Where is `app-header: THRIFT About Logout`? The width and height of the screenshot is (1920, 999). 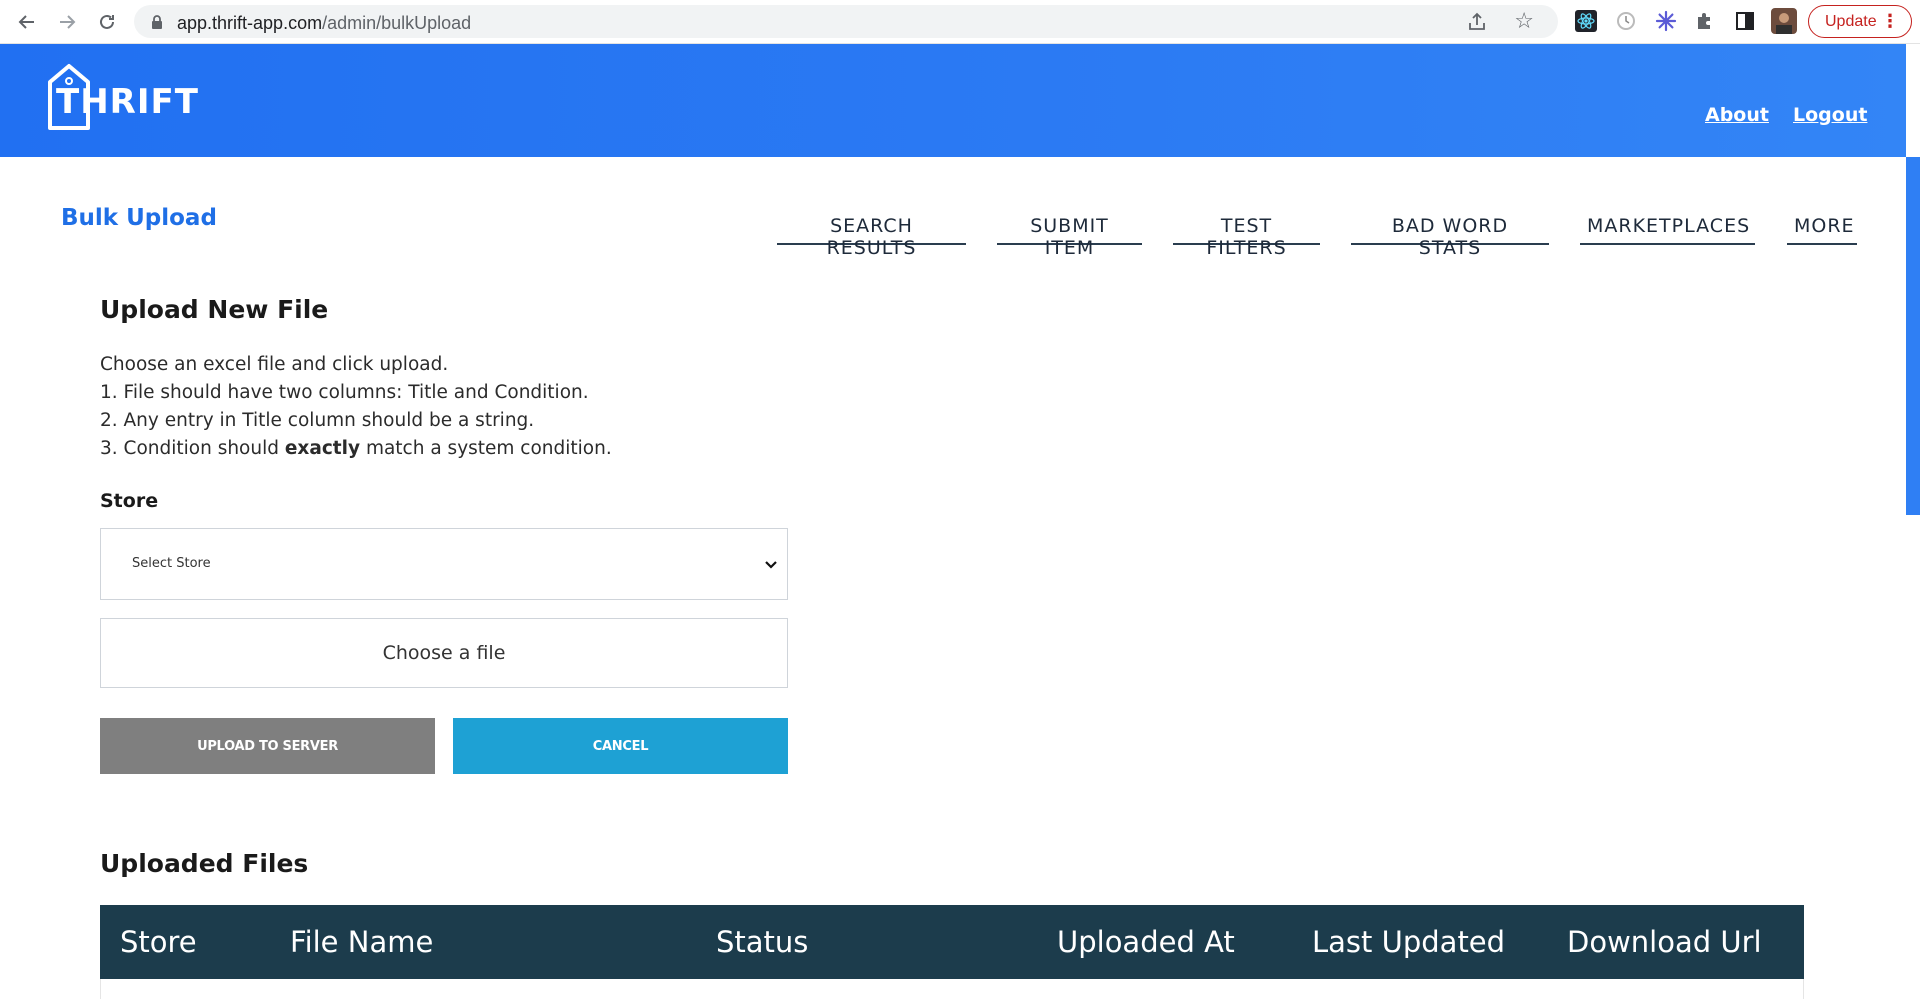 app-header: THRIFT About Logout is located at coordinates (953, 100).